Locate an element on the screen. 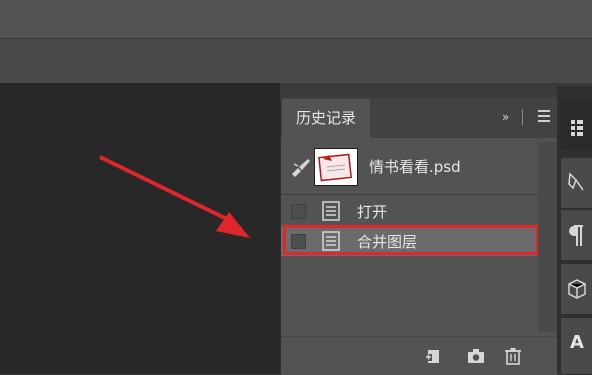 The width and height of the screenshot is (592, 375). brush-icon is located at coordinates (301, 168).